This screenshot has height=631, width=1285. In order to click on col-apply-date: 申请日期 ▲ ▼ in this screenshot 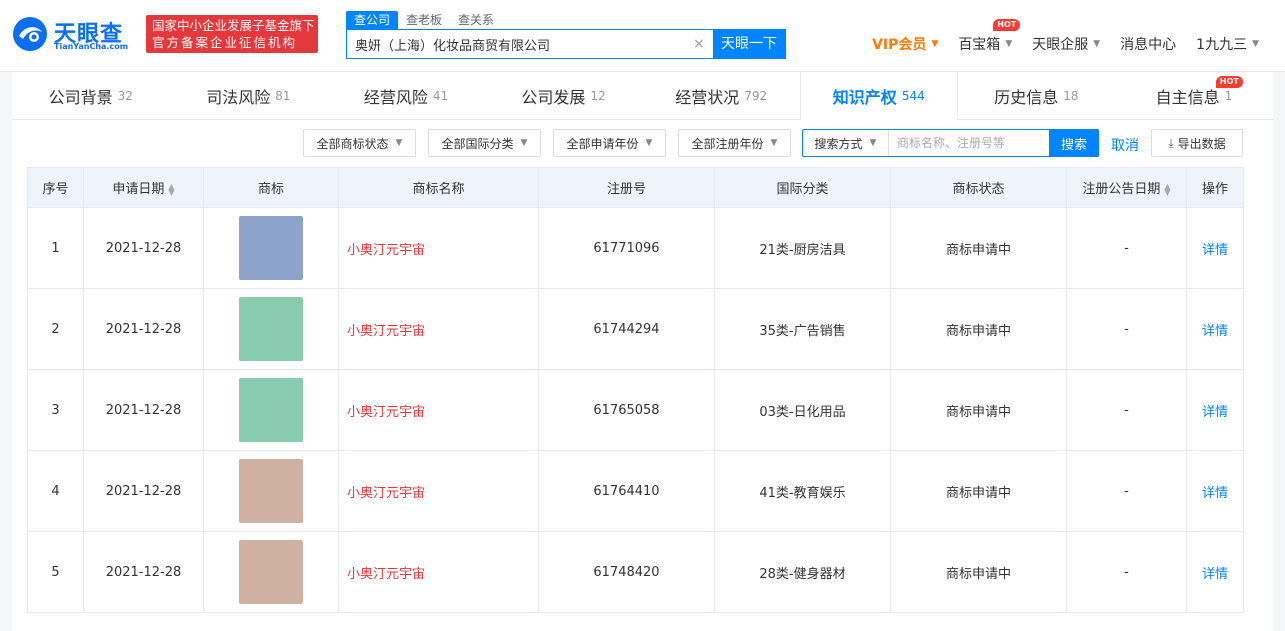, I will do `click(143, 187)`.